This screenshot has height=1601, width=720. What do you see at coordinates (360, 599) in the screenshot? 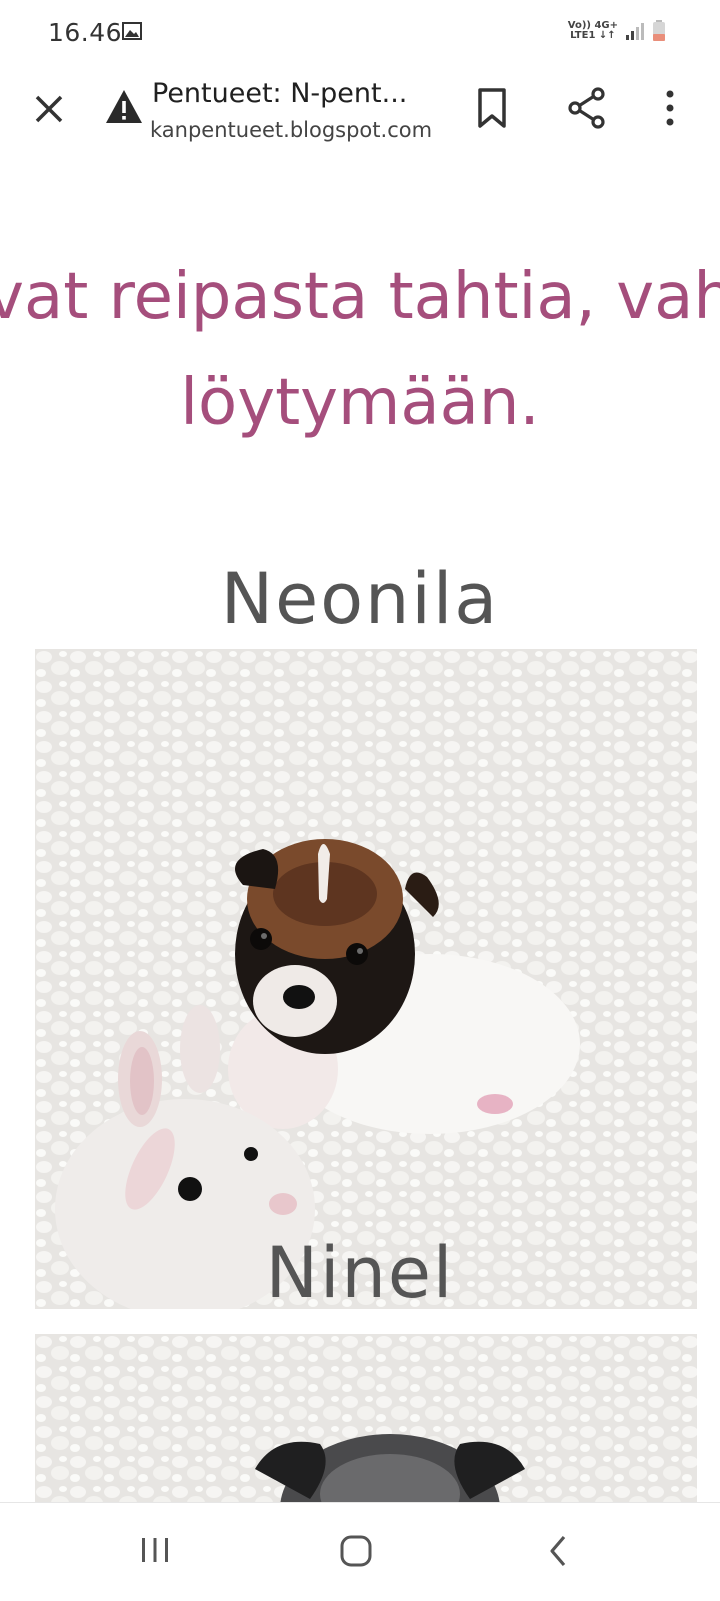
I see `puppy-name-heading: Neonila` at bounding box center [360, 599].